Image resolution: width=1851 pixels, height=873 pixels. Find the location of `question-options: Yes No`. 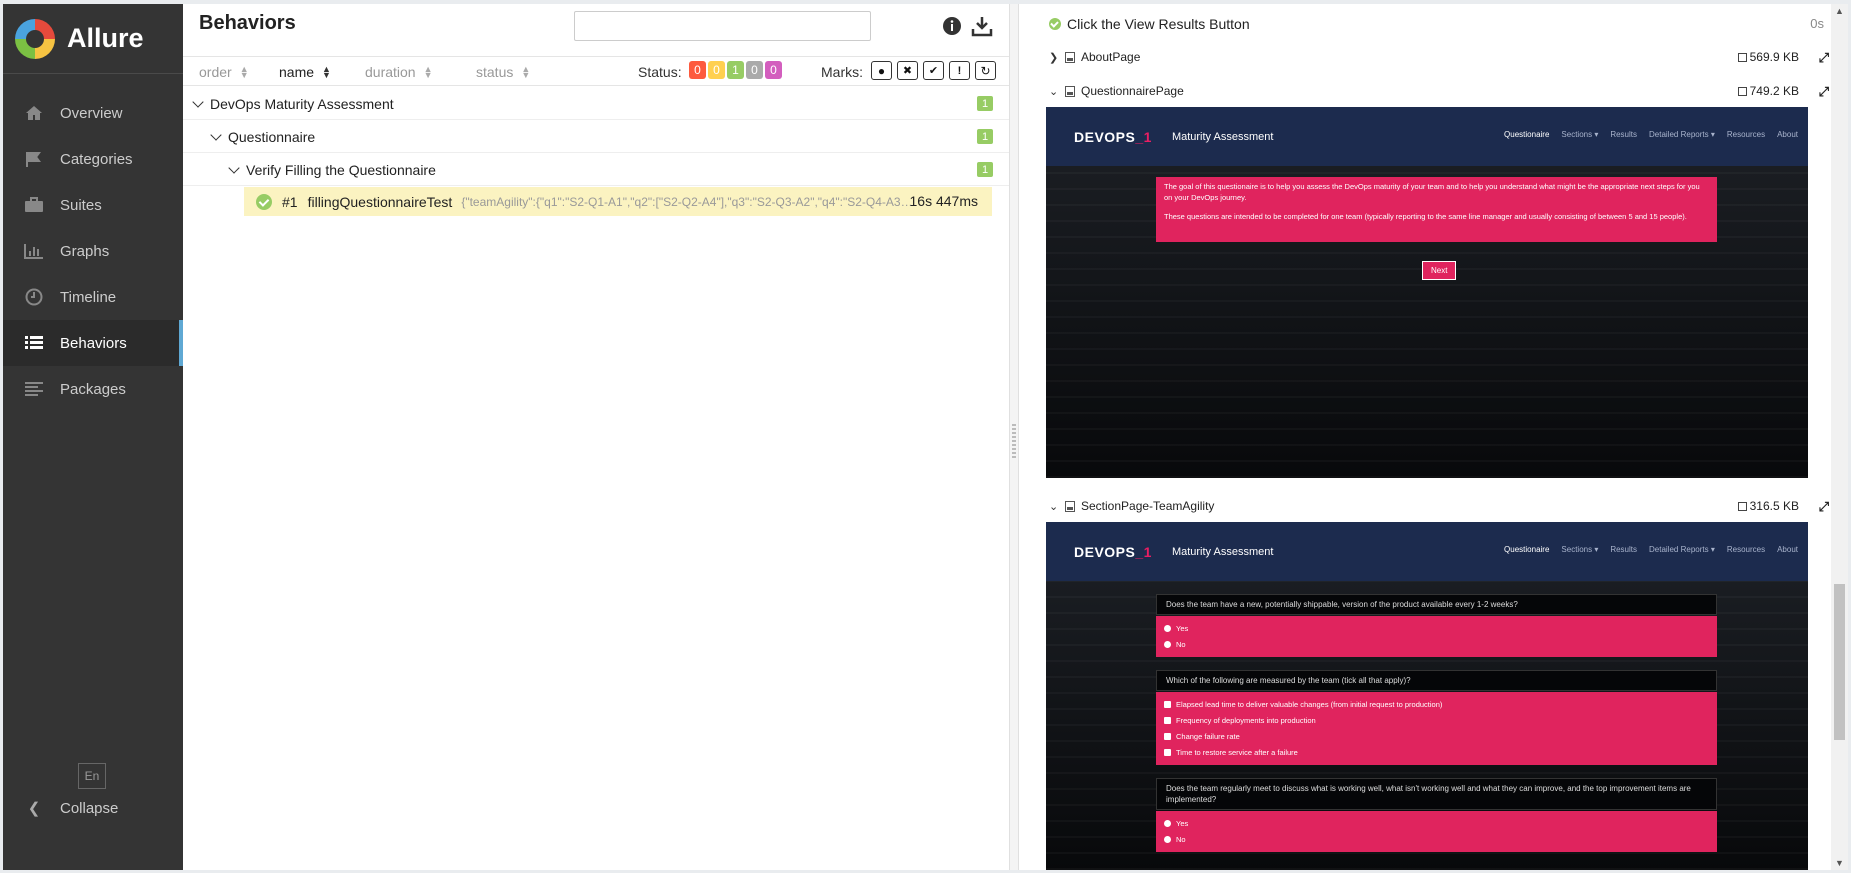

question-options: Yes No is located at coordinates (1436, 636).